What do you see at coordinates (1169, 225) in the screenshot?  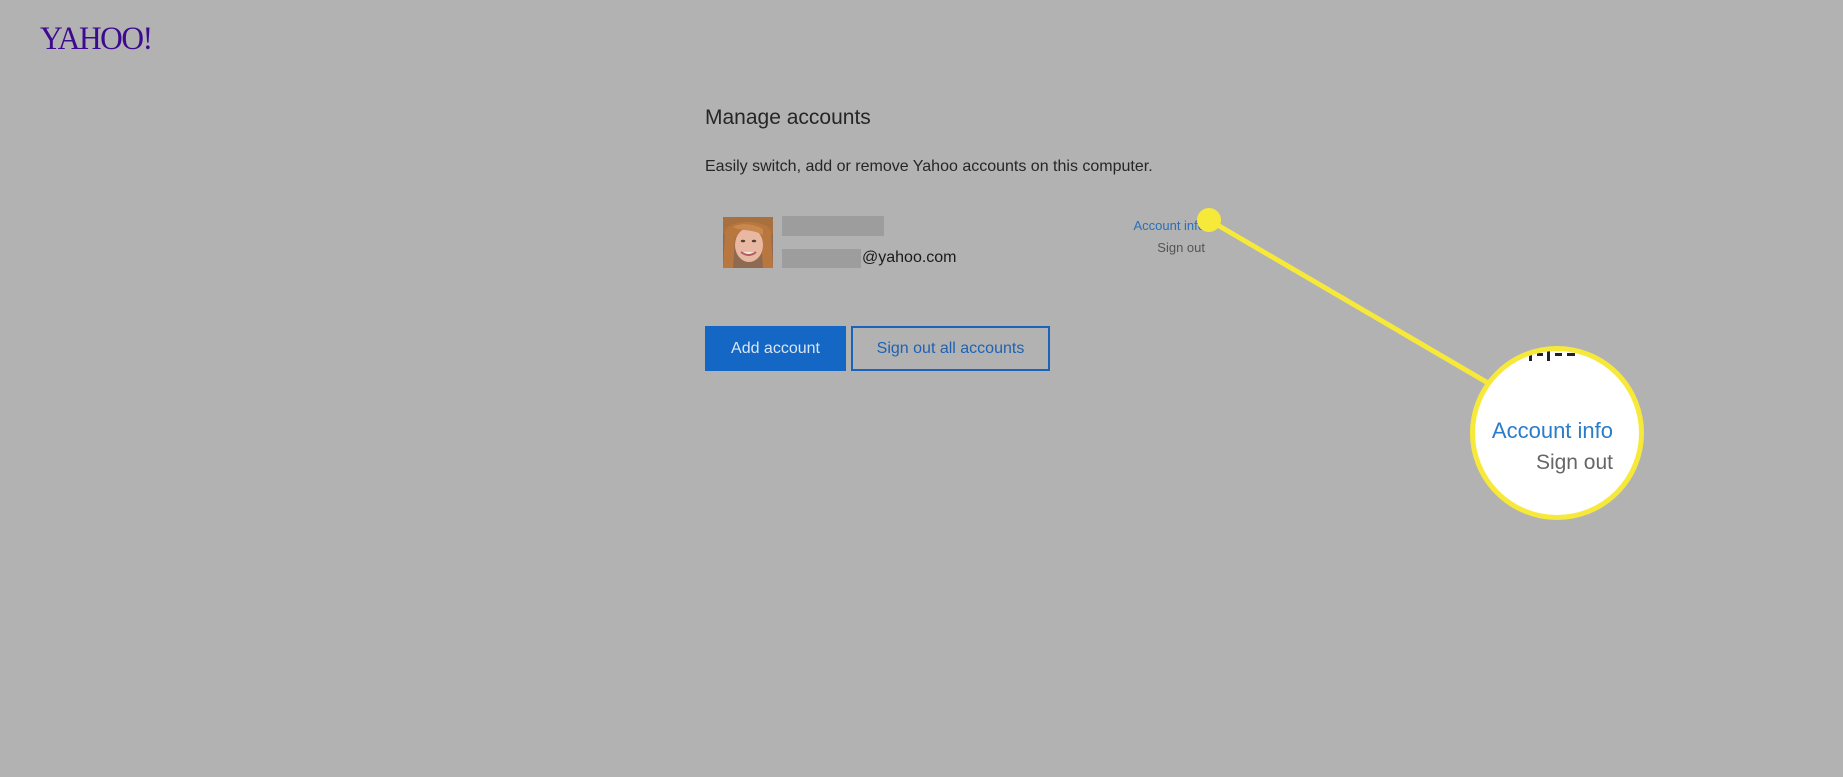 I see `account-info-link: Account info` at bounding box center [1169, 225].